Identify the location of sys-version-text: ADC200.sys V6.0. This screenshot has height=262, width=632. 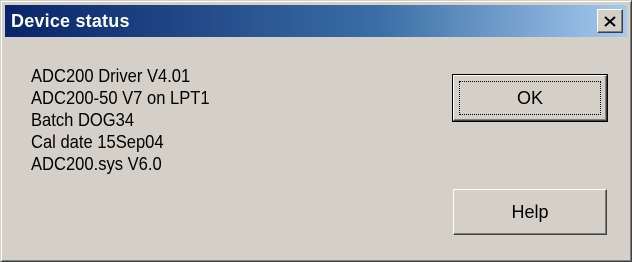
(96, 164).